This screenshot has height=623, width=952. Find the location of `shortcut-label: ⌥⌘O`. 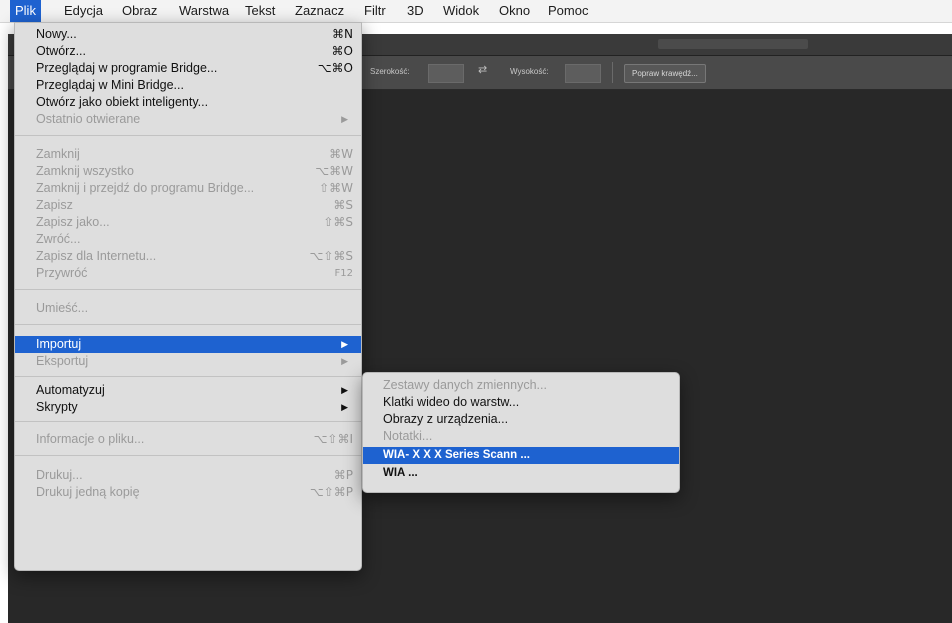

shortcut-label: ⌥⌘O is located at coordinates (335, 68).